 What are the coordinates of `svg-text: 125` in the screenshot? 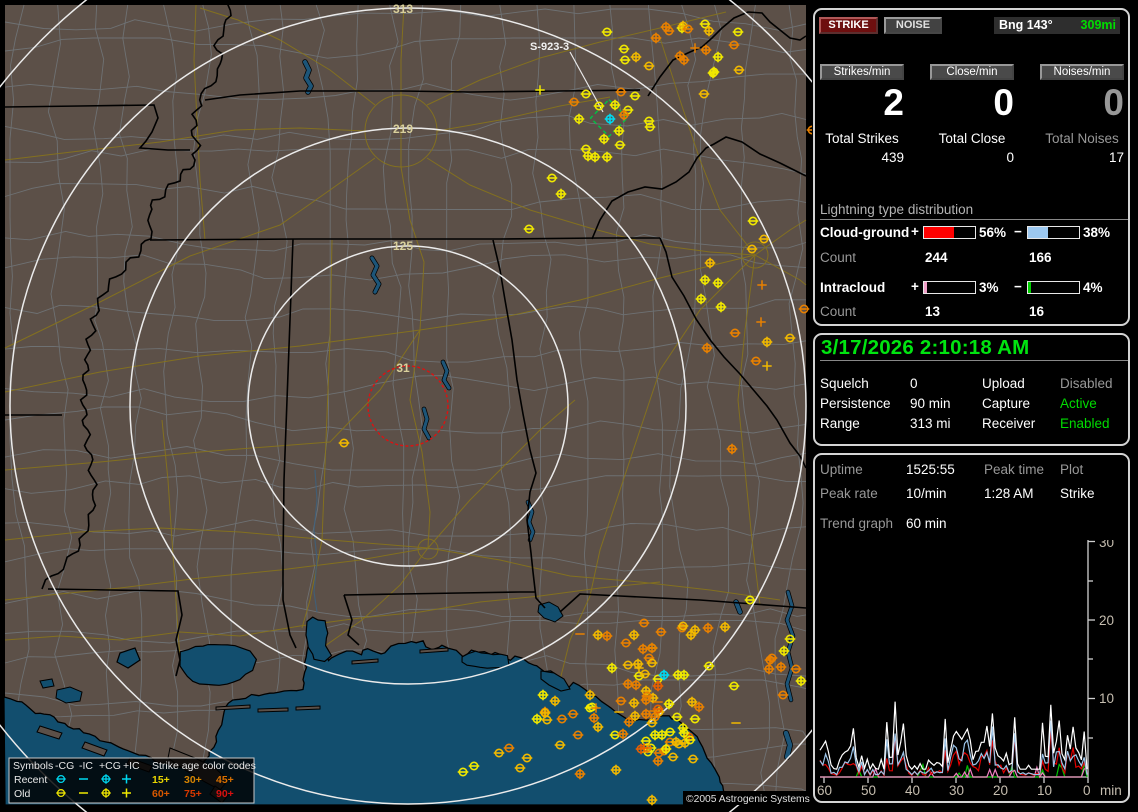 It's located at (403, 246).